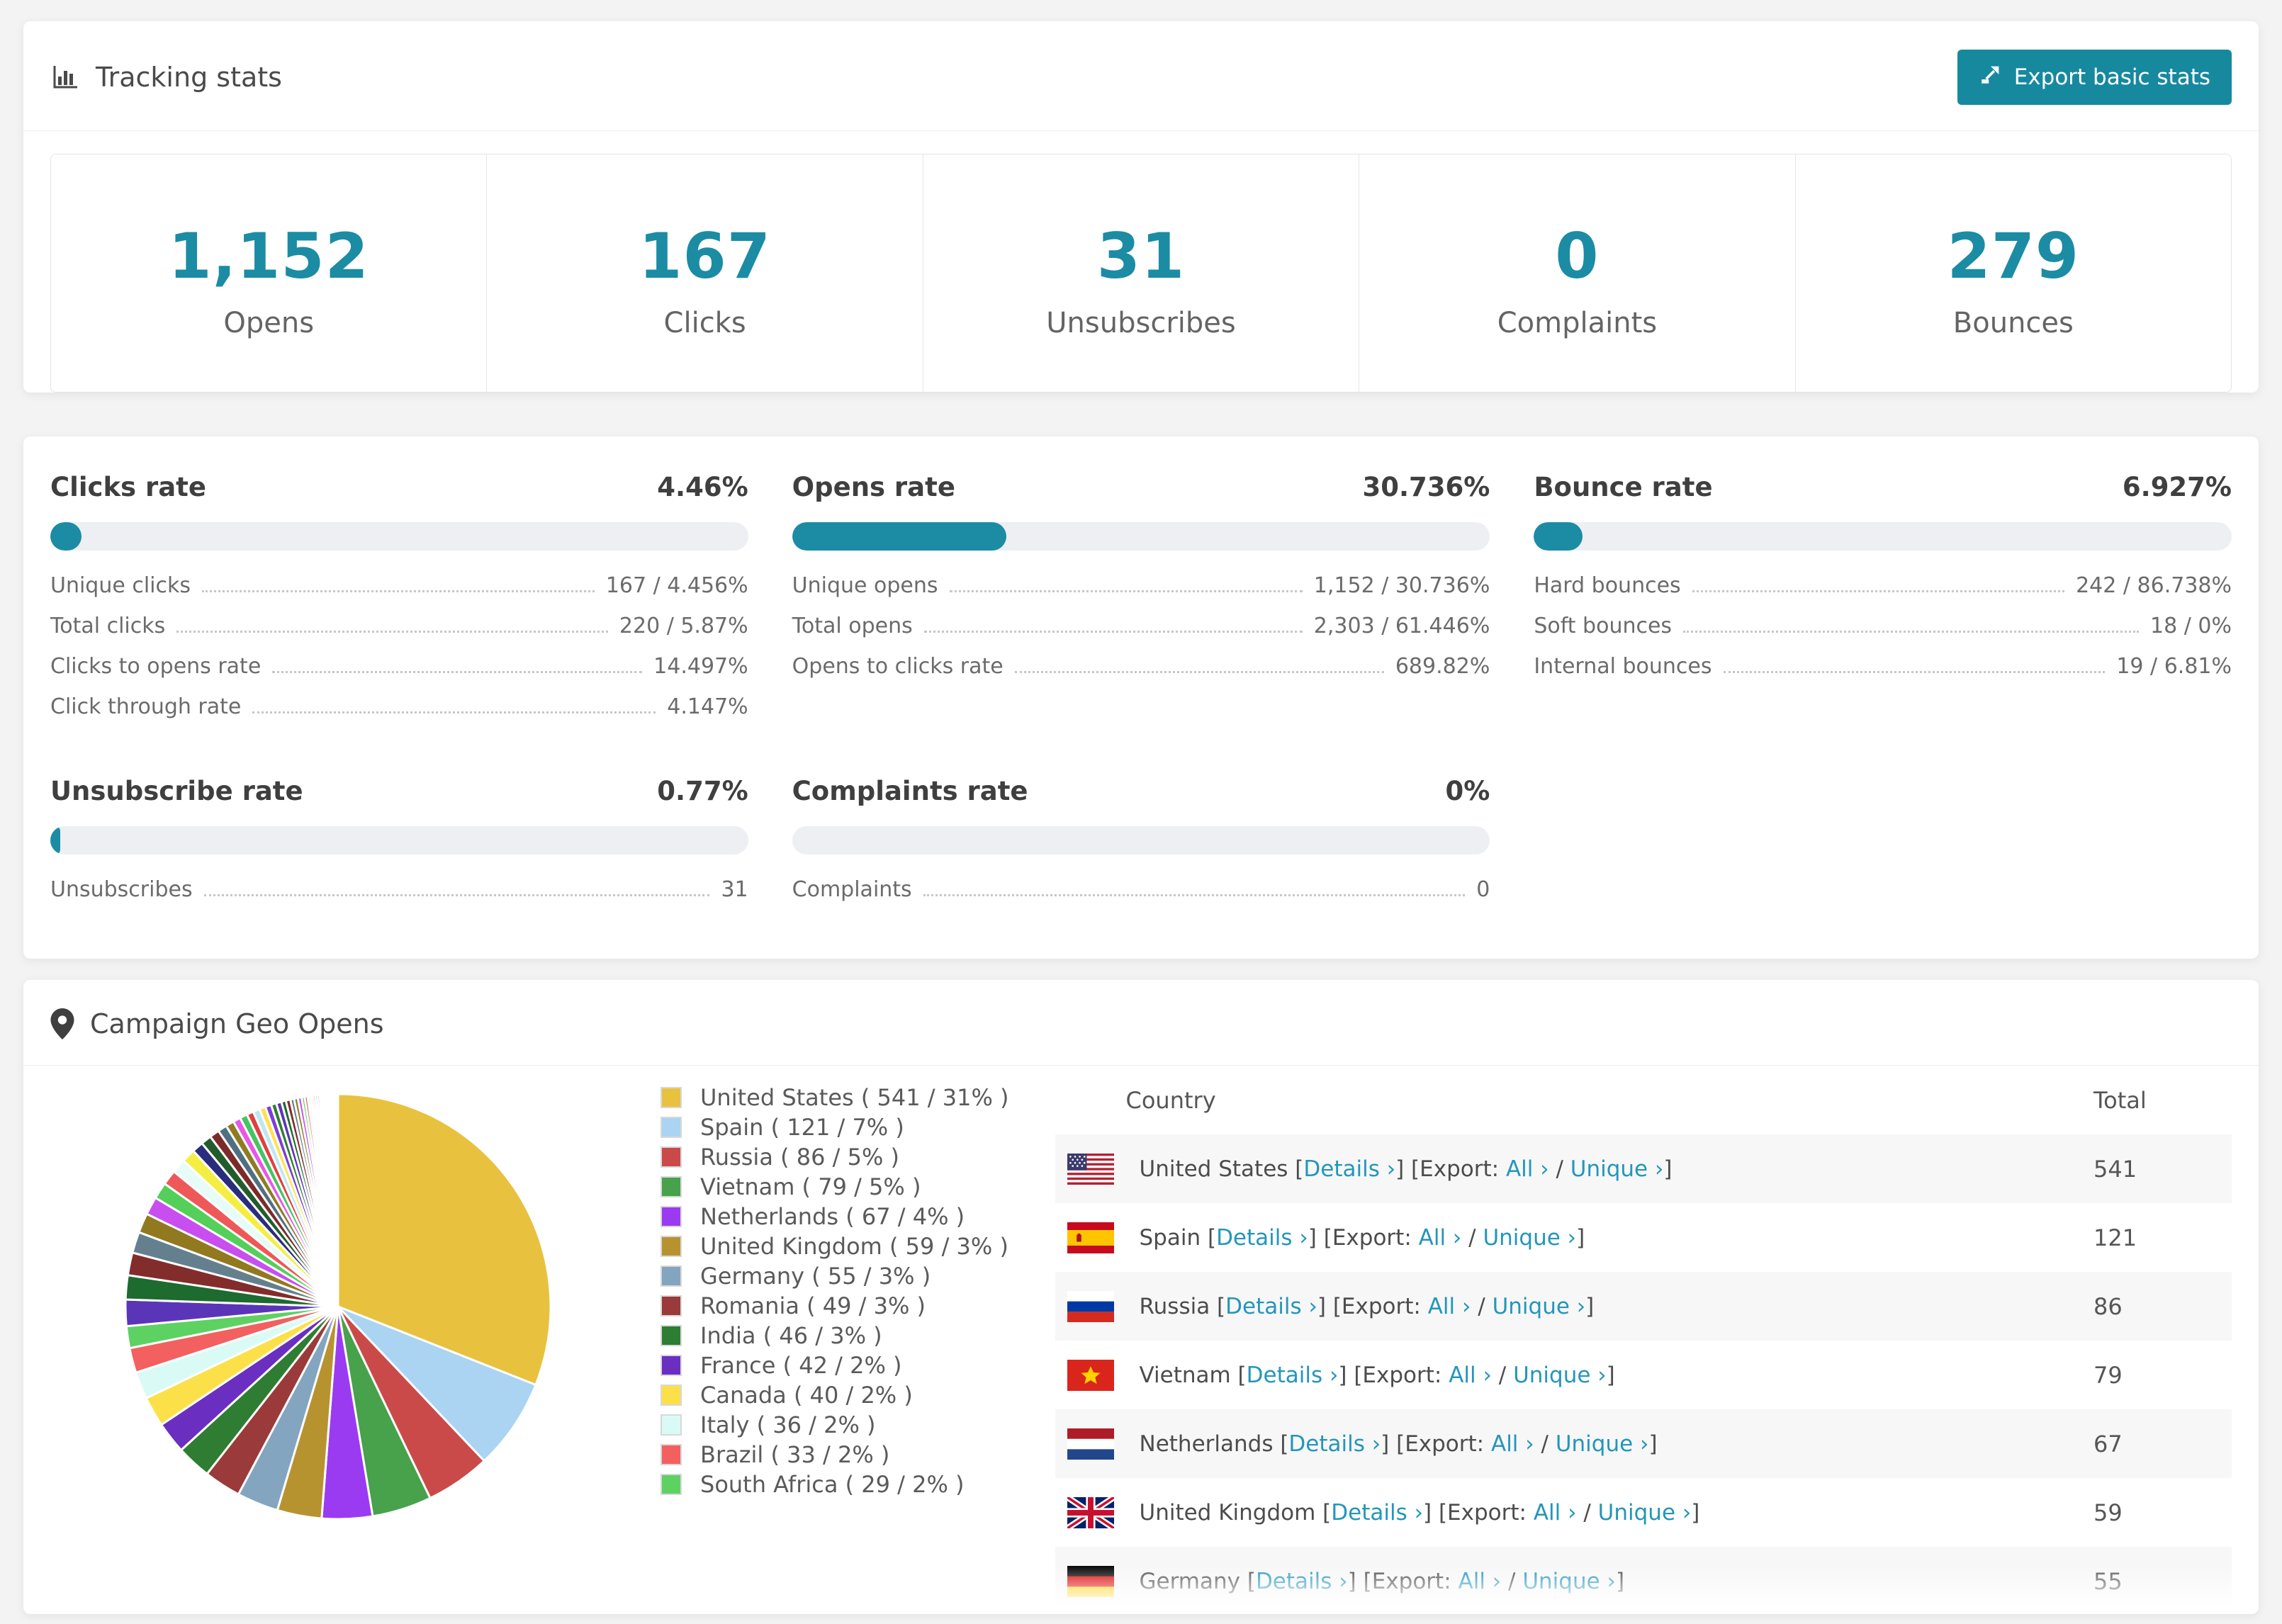  I want to click on rate-detail-row: Unique clicks 167 / 4.456%, so click(399, 593).